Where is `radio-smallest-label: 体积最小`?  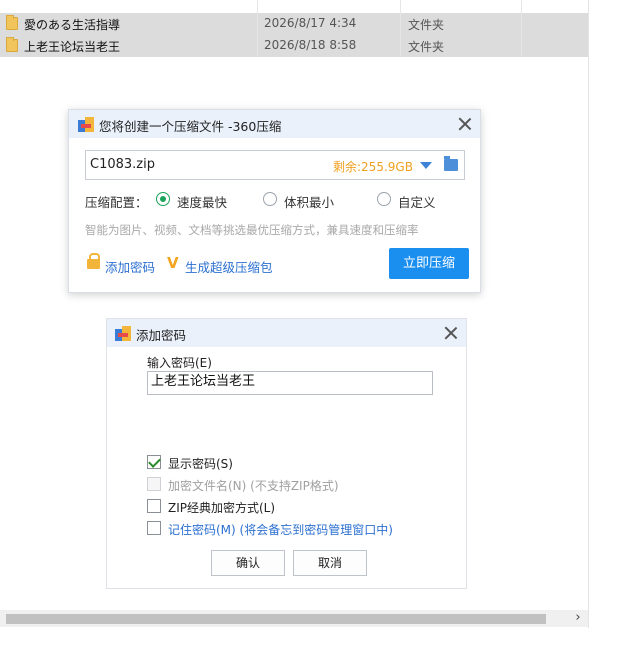
radio-smallest-label: 体积最小 is located at coordinates (309, 201).